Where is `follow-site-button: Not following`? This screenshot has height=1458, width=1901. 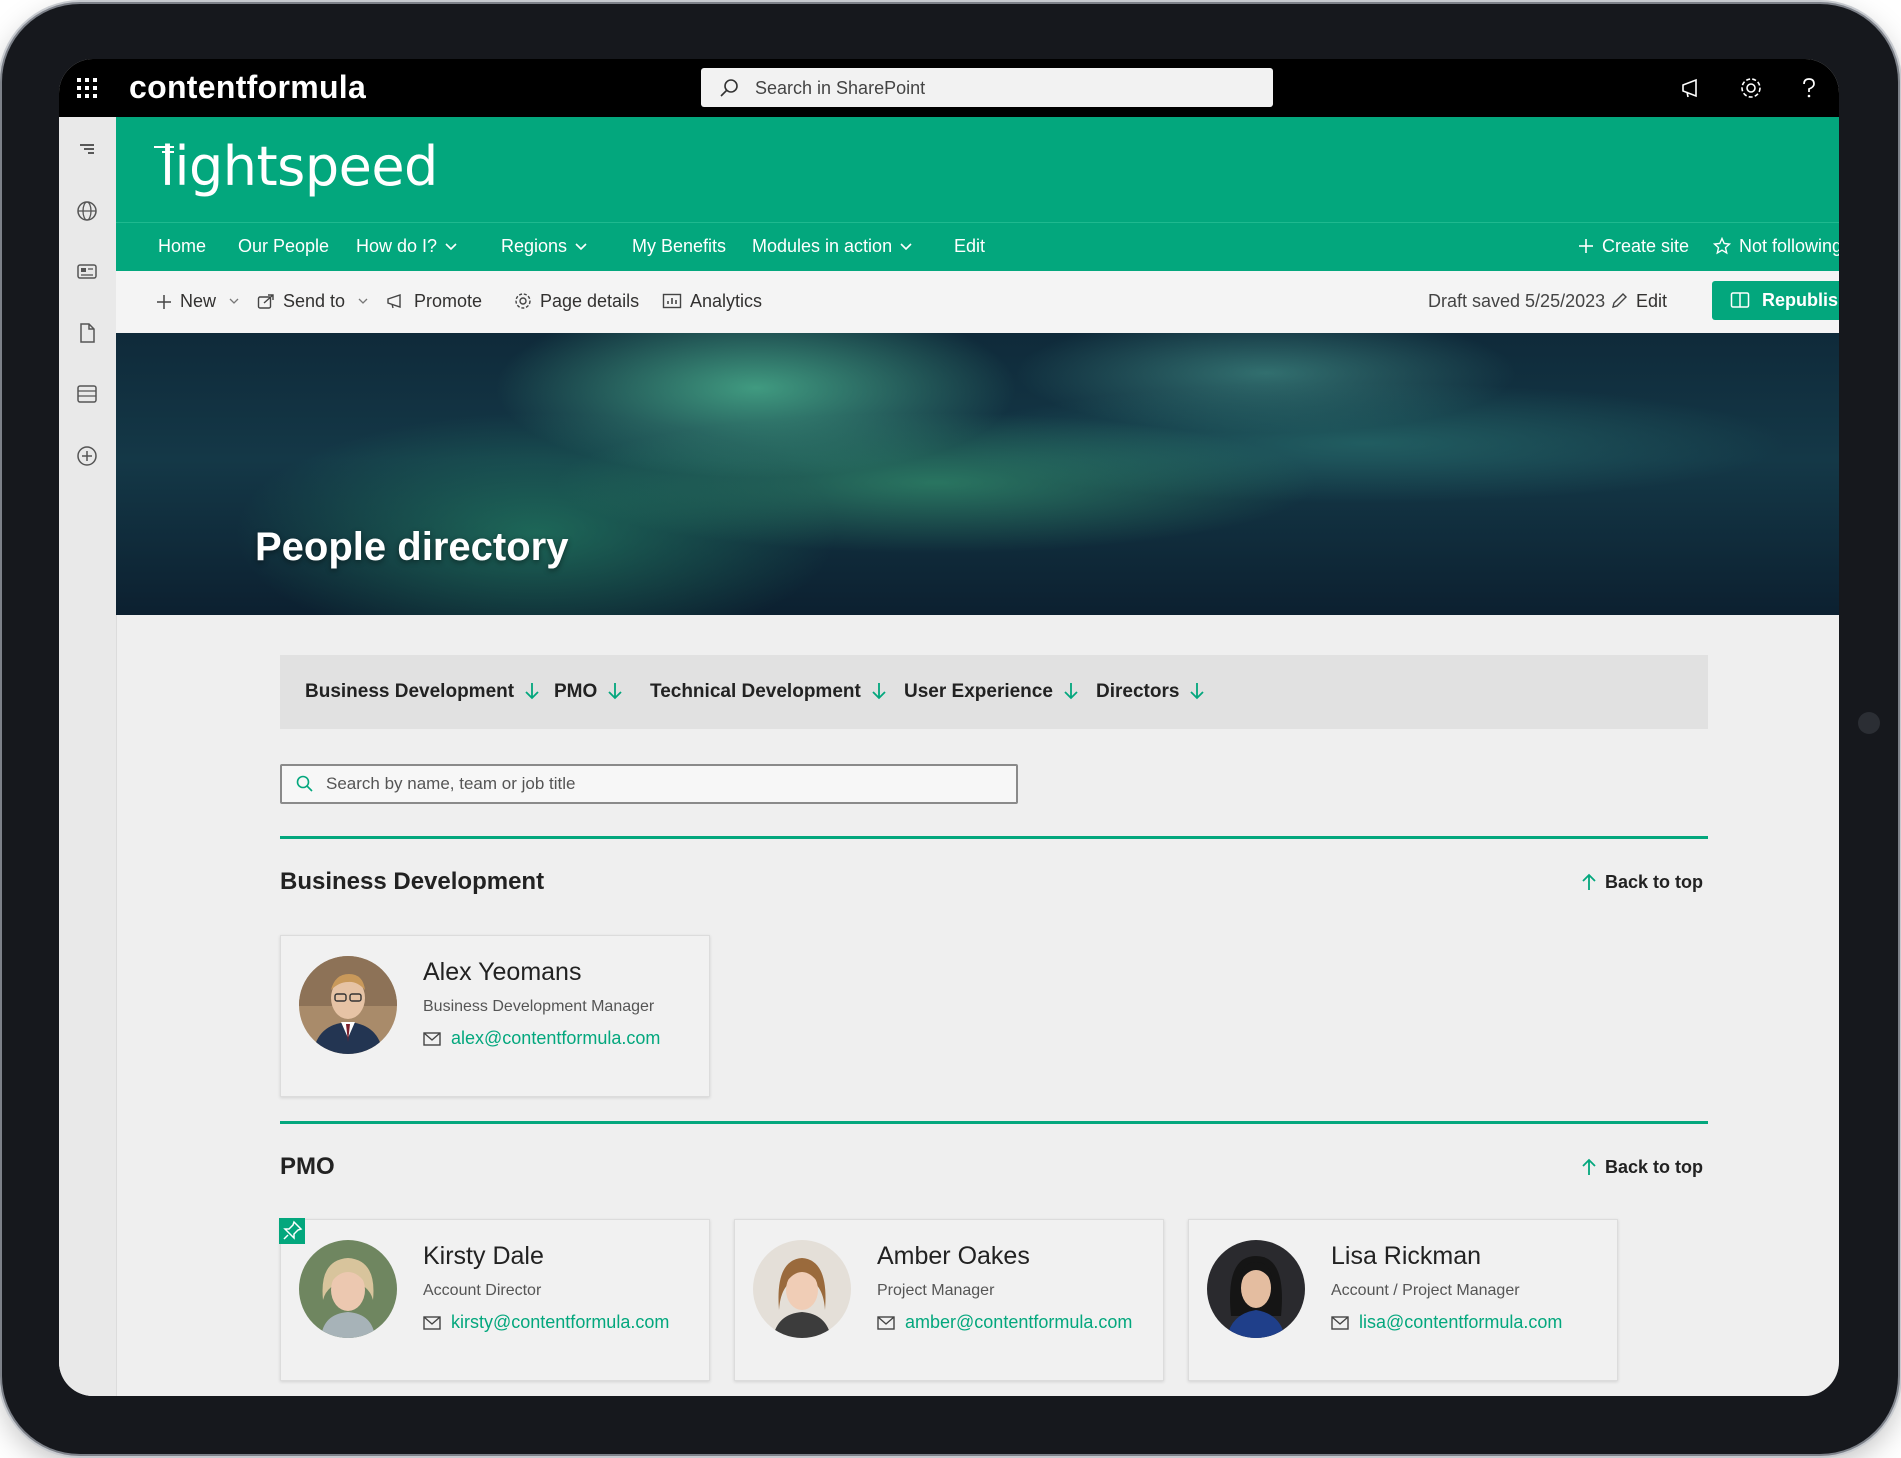 follow-site-button: Not following is located at coordinates (1775, 246).